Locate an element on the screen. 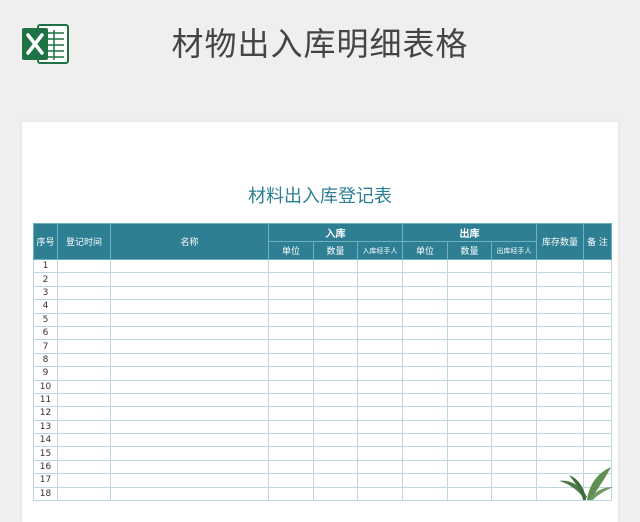  row-number-cell: 5 is located at coordinates (45, 319).